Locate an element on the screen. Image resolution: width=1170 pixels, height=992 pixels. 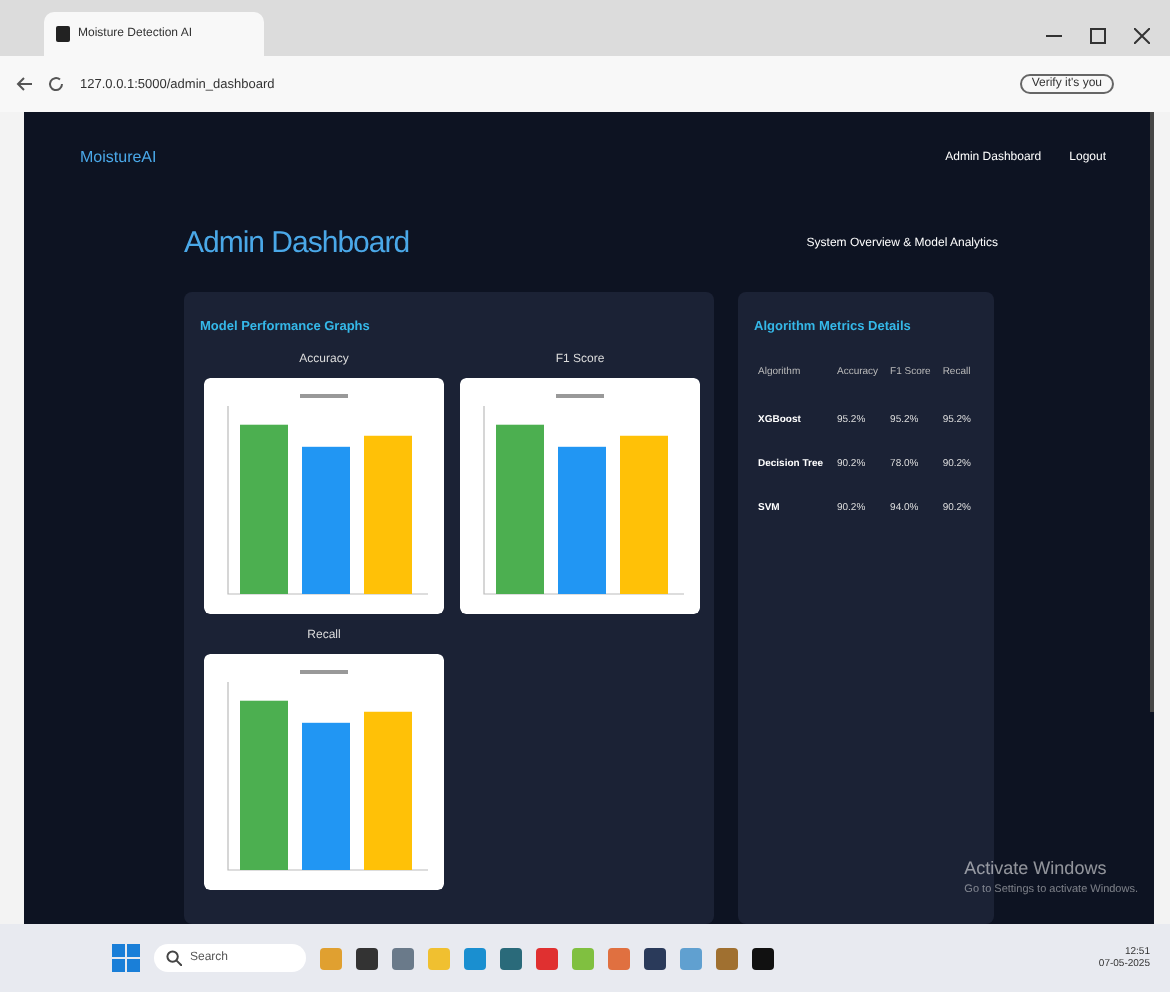
maximize-icon is located at coordinates (1098, 36).